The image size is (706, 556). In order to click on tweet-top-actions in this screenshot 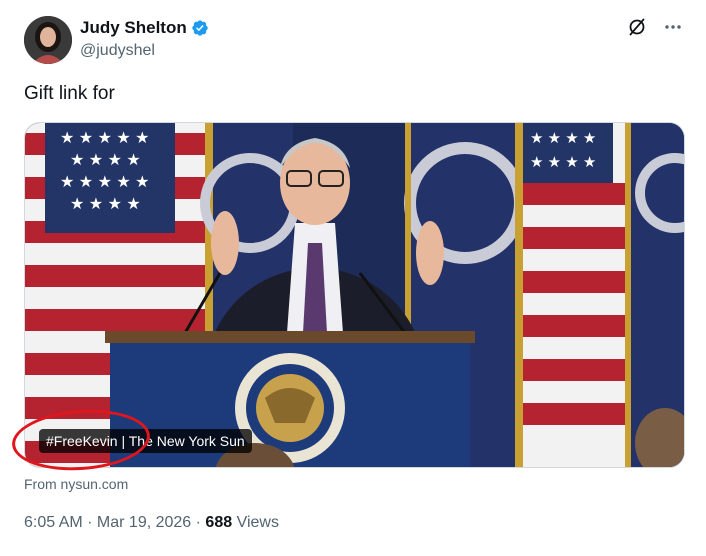, I will do `click(655, 27)`.